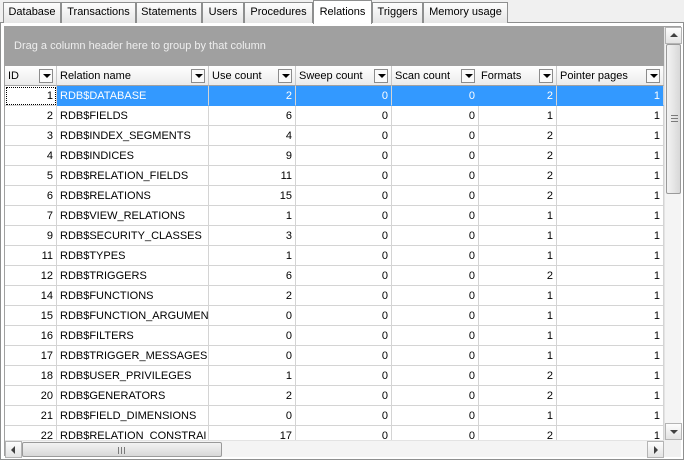 This screenshot has height=460, width=684. I want to click on cell-relation-name: RDB$RELATIONS, so click(133, 196).